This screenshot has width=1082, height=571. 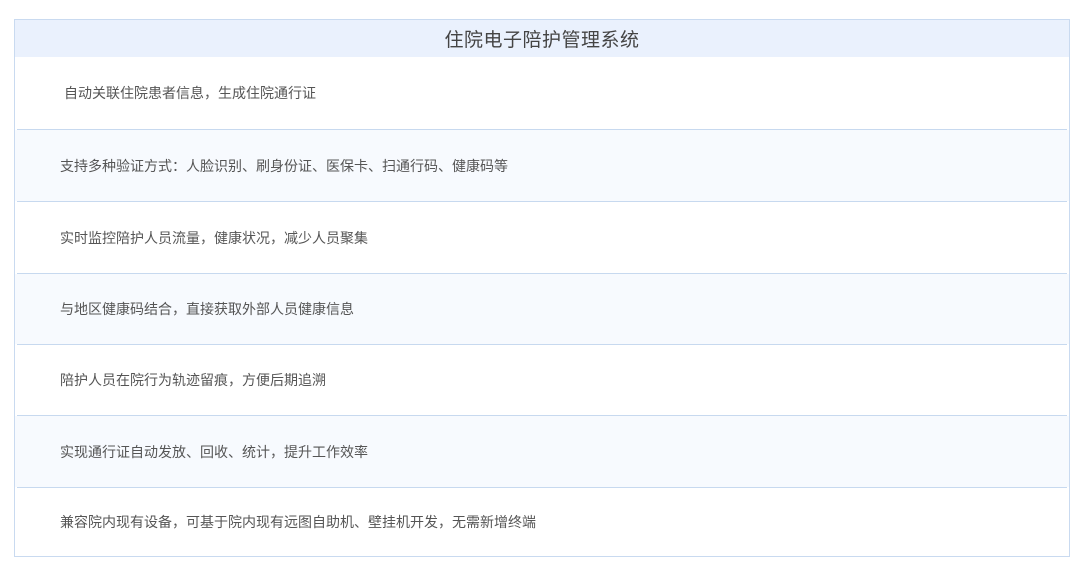 I want to click on feature-row-4: 与地区健康码结合，直接获取外部人员健康信息, so click(x=542, y=309).